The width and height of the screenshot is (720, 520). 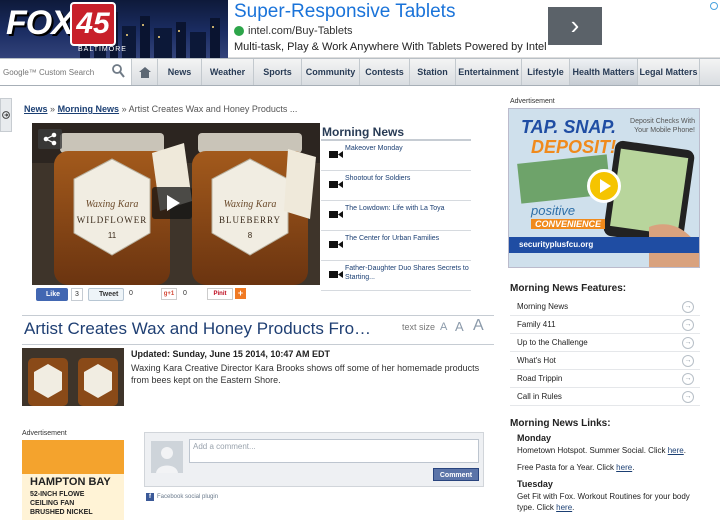 What do you see at coordinates (688, 379) in the screenshot?
I see `arrow-right-icon: →` at bounding box center [688, 379].